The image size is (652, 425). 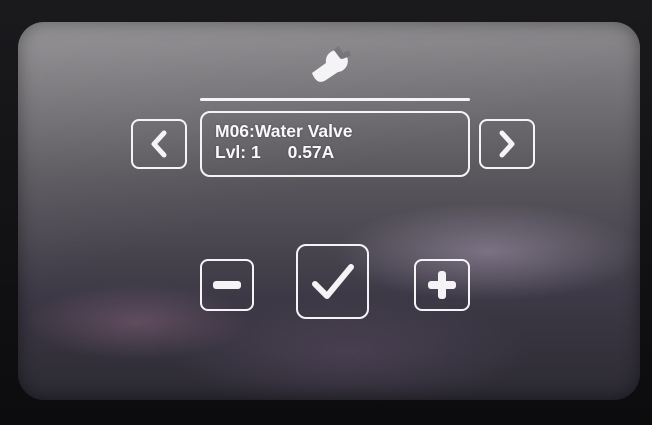 I want to click on header-divider, so click(x=335, y=99).